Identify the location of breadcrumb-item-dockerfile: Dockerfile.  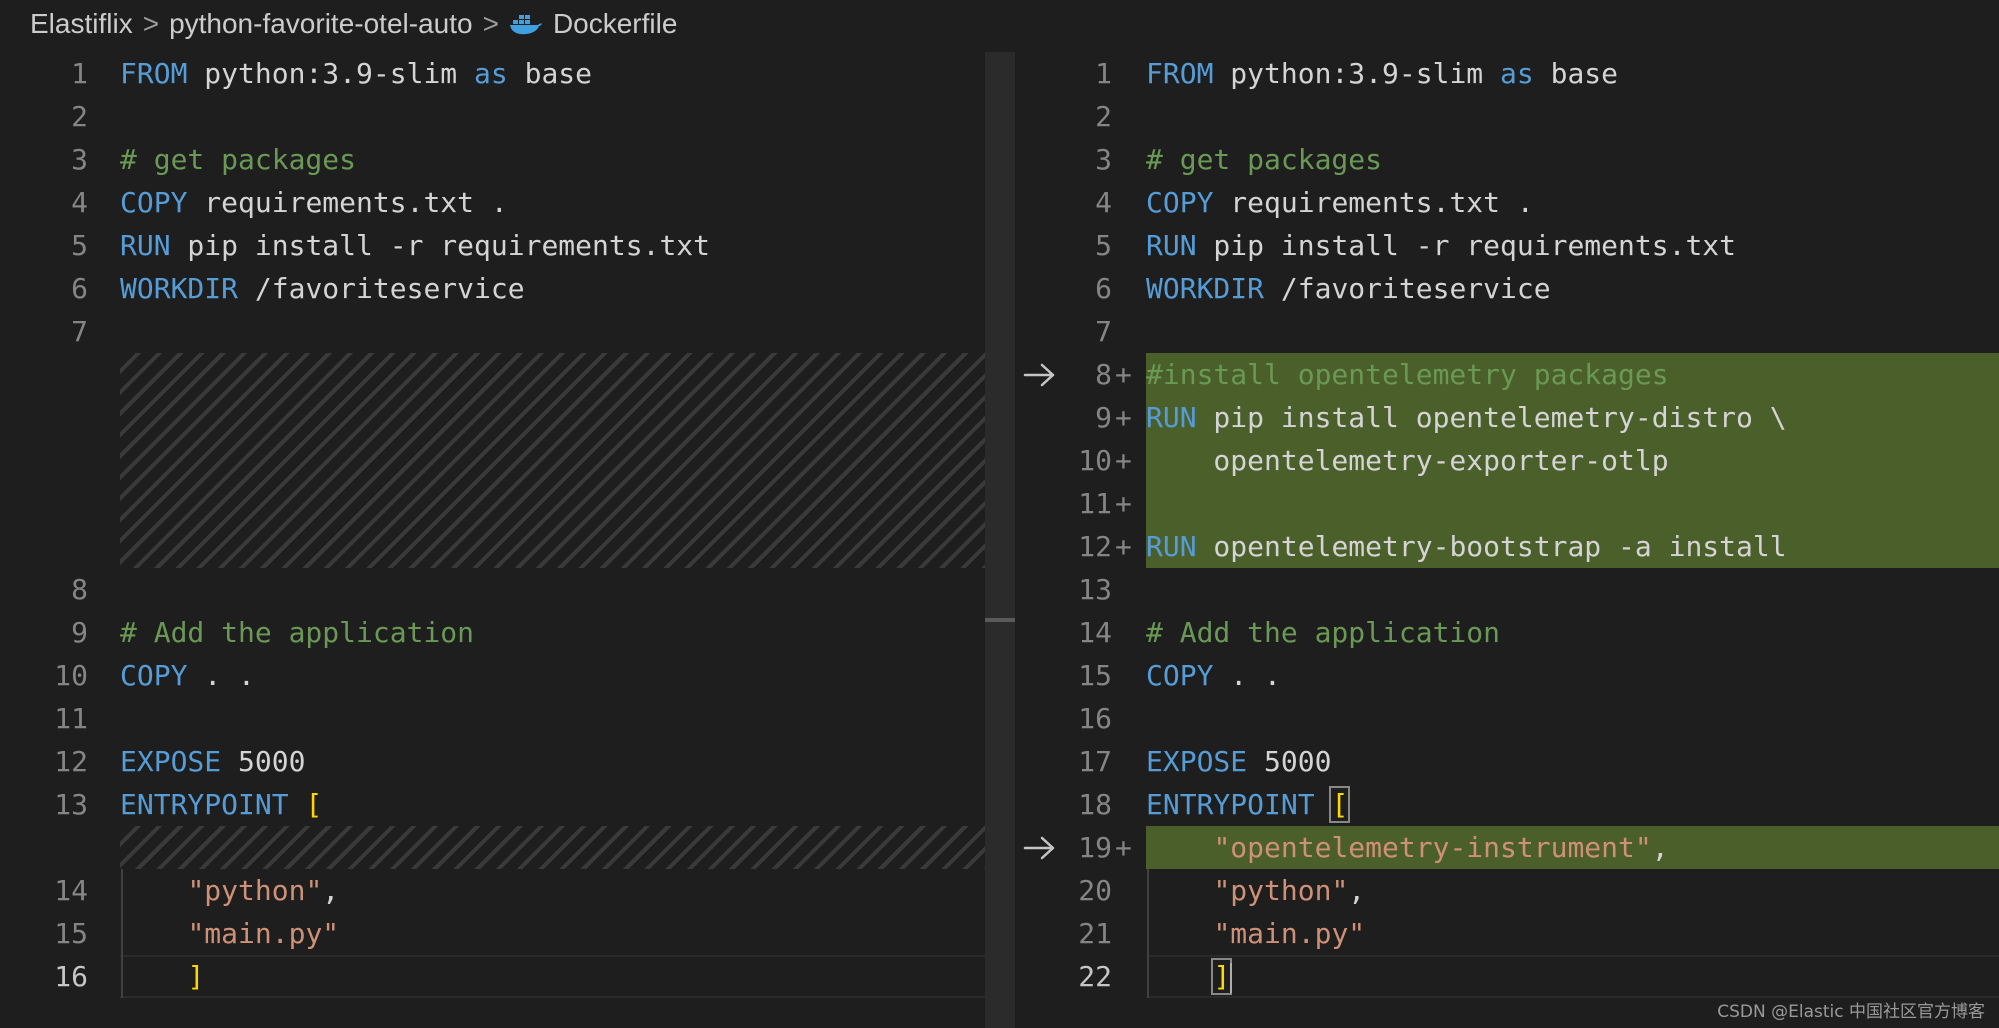
(615, 24).